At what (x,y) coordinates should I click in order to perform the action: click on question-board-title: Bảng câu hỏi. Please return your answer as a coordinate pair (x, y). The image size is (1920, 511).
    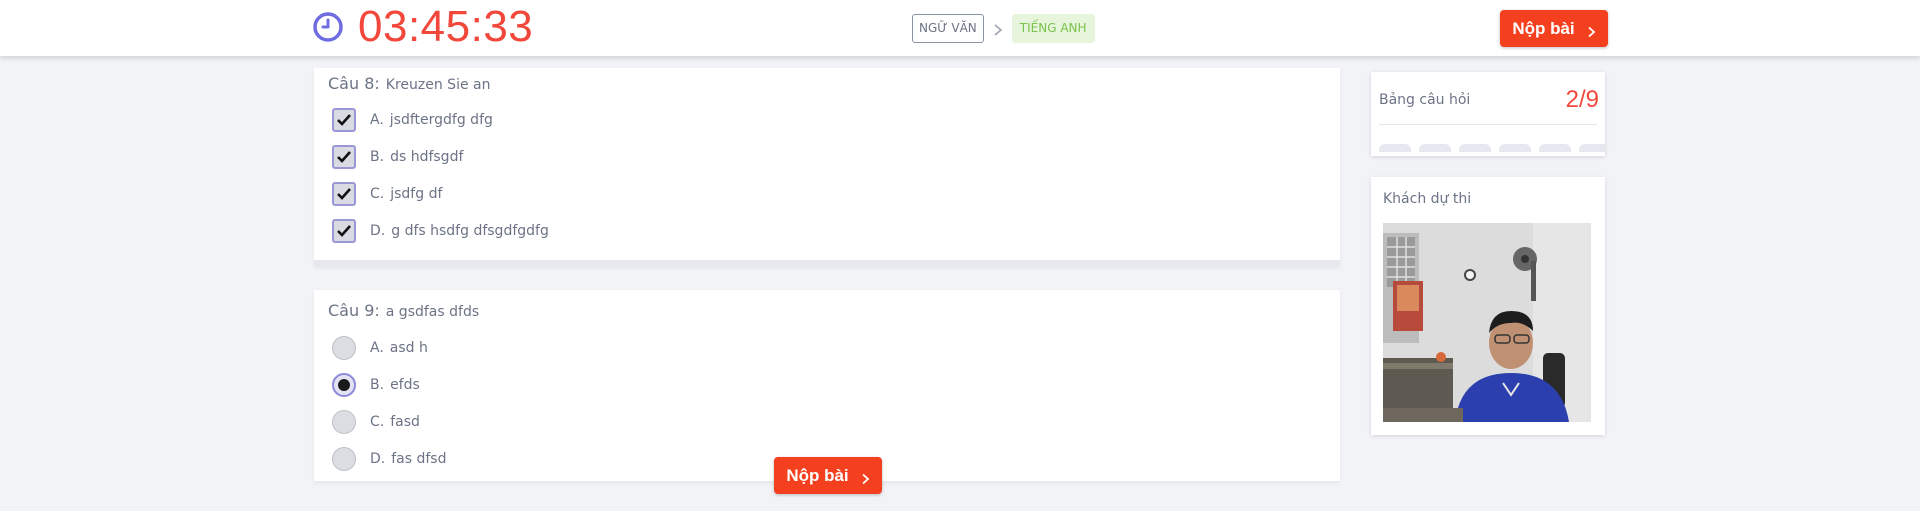
    Looking at the image, I should click on (1425, 100).